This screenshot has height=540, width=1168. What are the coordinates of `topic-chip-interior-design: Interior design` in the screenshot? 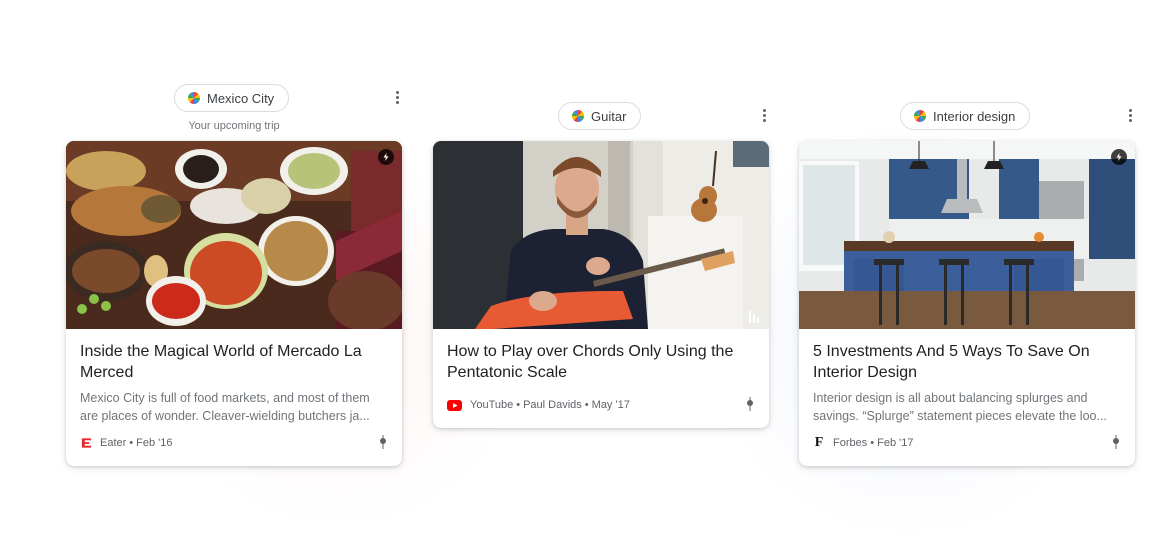 It's located at (965, 116).